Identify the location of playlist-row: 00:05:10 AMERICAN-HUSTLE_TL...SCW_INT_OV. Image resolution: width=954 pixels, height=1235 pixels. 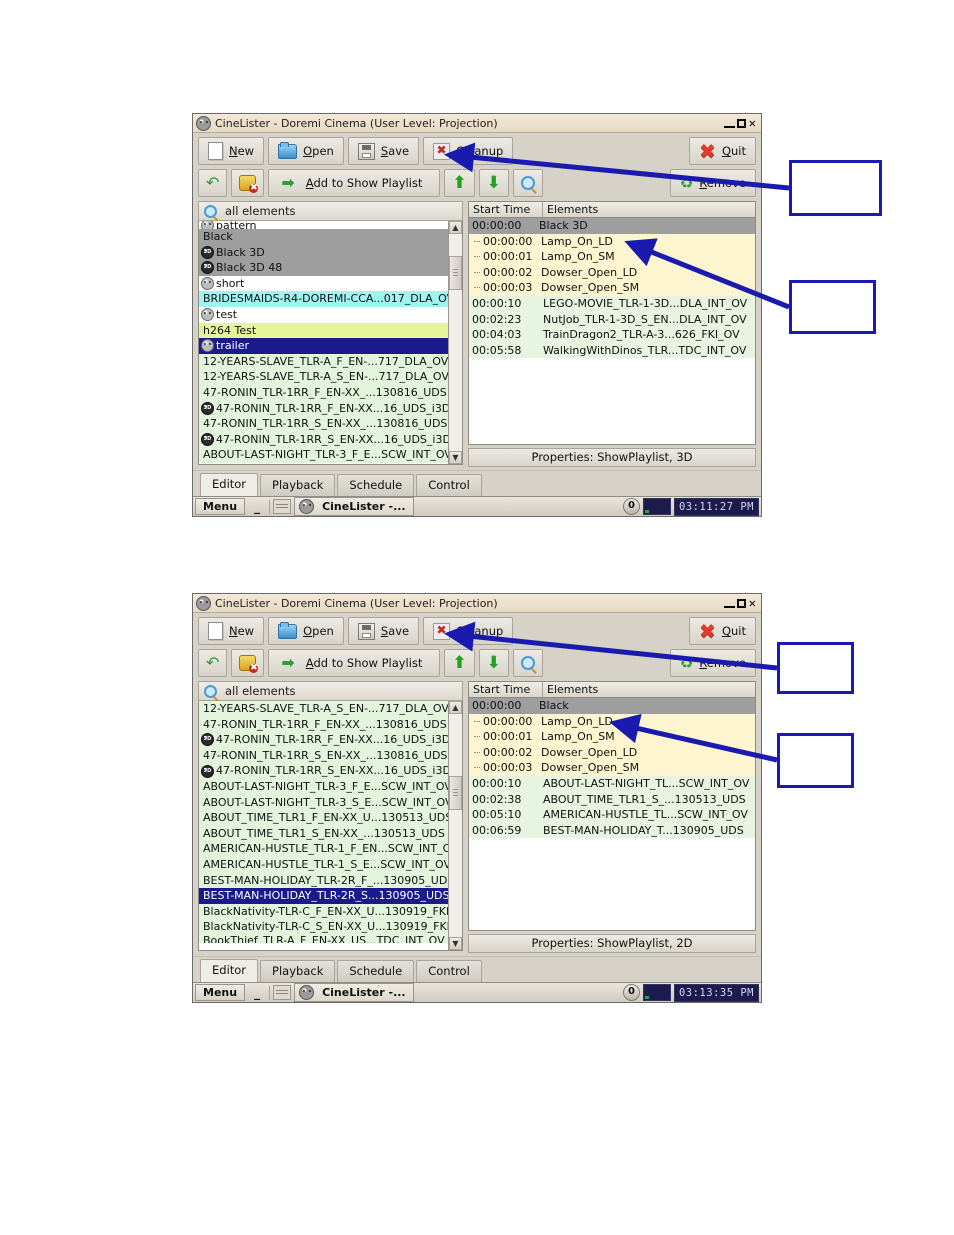
(612, 815).